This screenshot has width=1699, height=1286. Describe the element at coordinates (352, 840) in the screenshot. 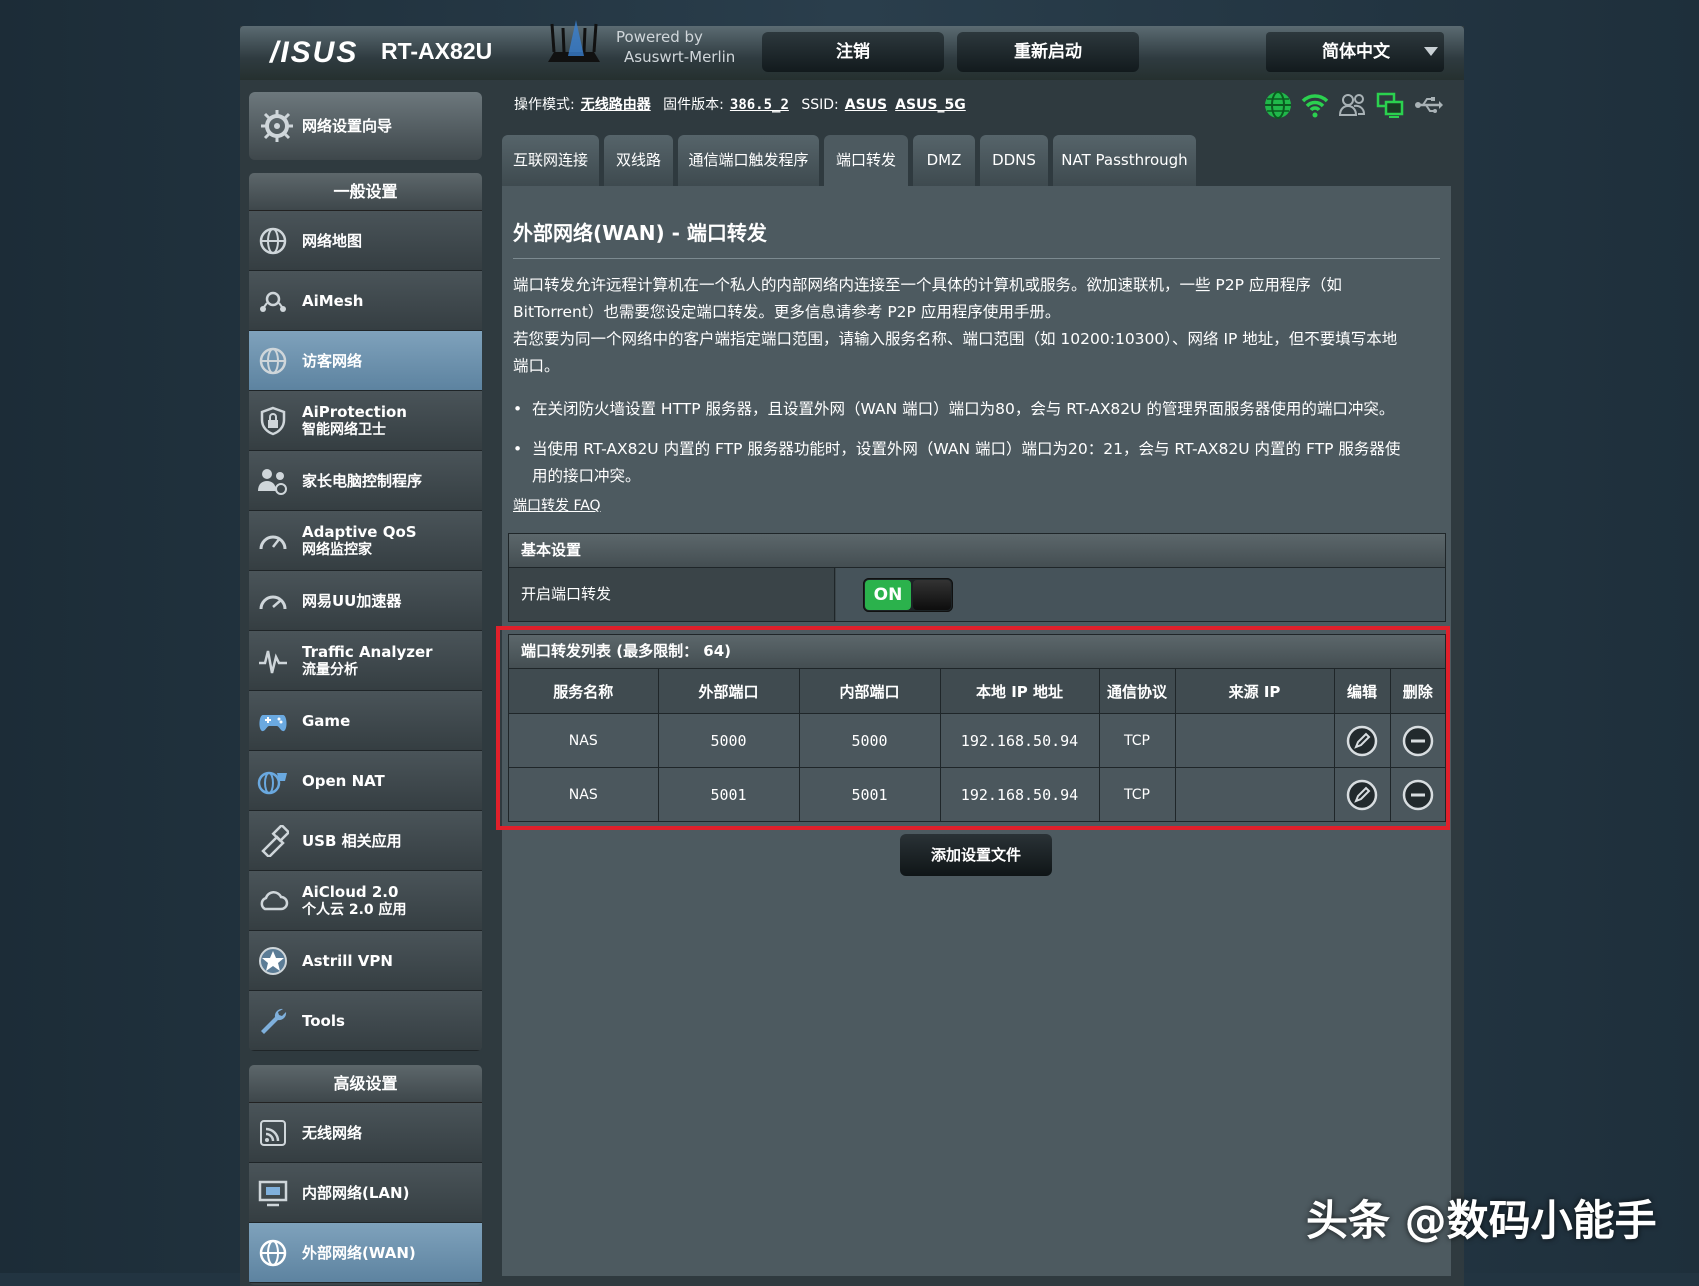

I see `sidebar-item-text: USB 相关应用` at that location.